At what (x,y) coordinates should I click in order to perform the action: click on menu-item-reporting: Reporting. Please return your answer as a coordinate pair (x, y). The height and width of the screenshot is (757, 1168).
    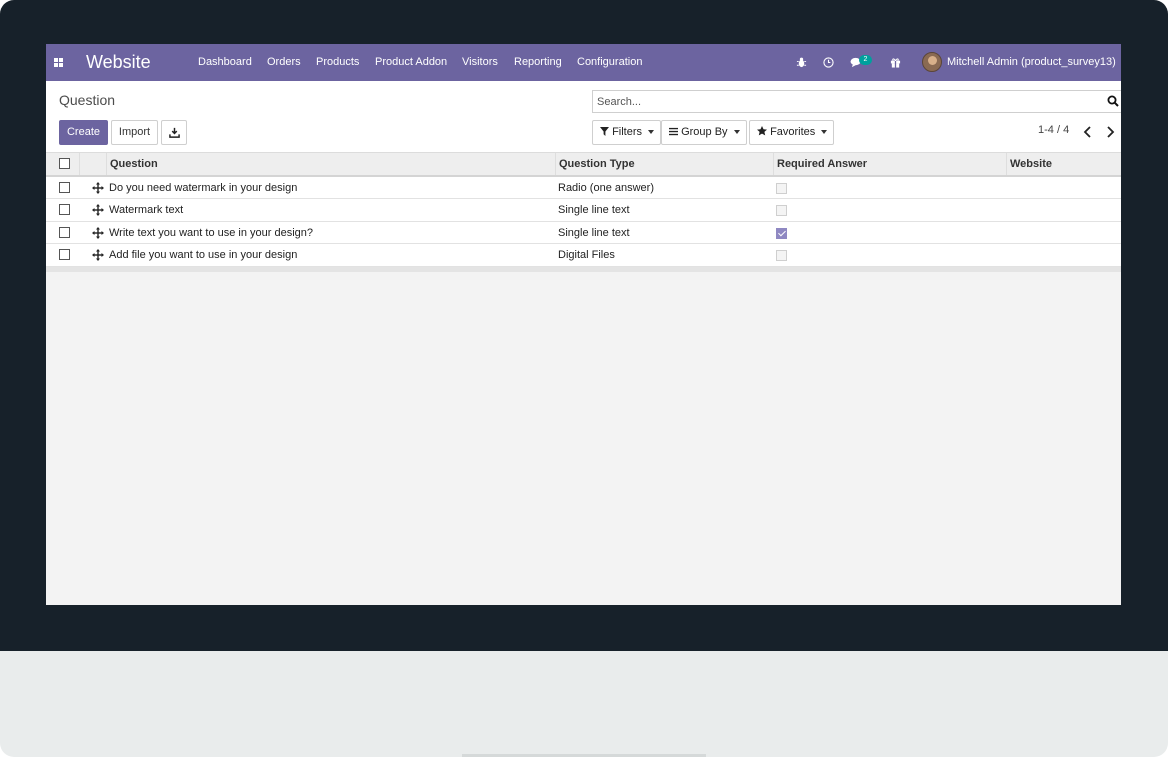
    Looking at the image, I should click on (538, 62).